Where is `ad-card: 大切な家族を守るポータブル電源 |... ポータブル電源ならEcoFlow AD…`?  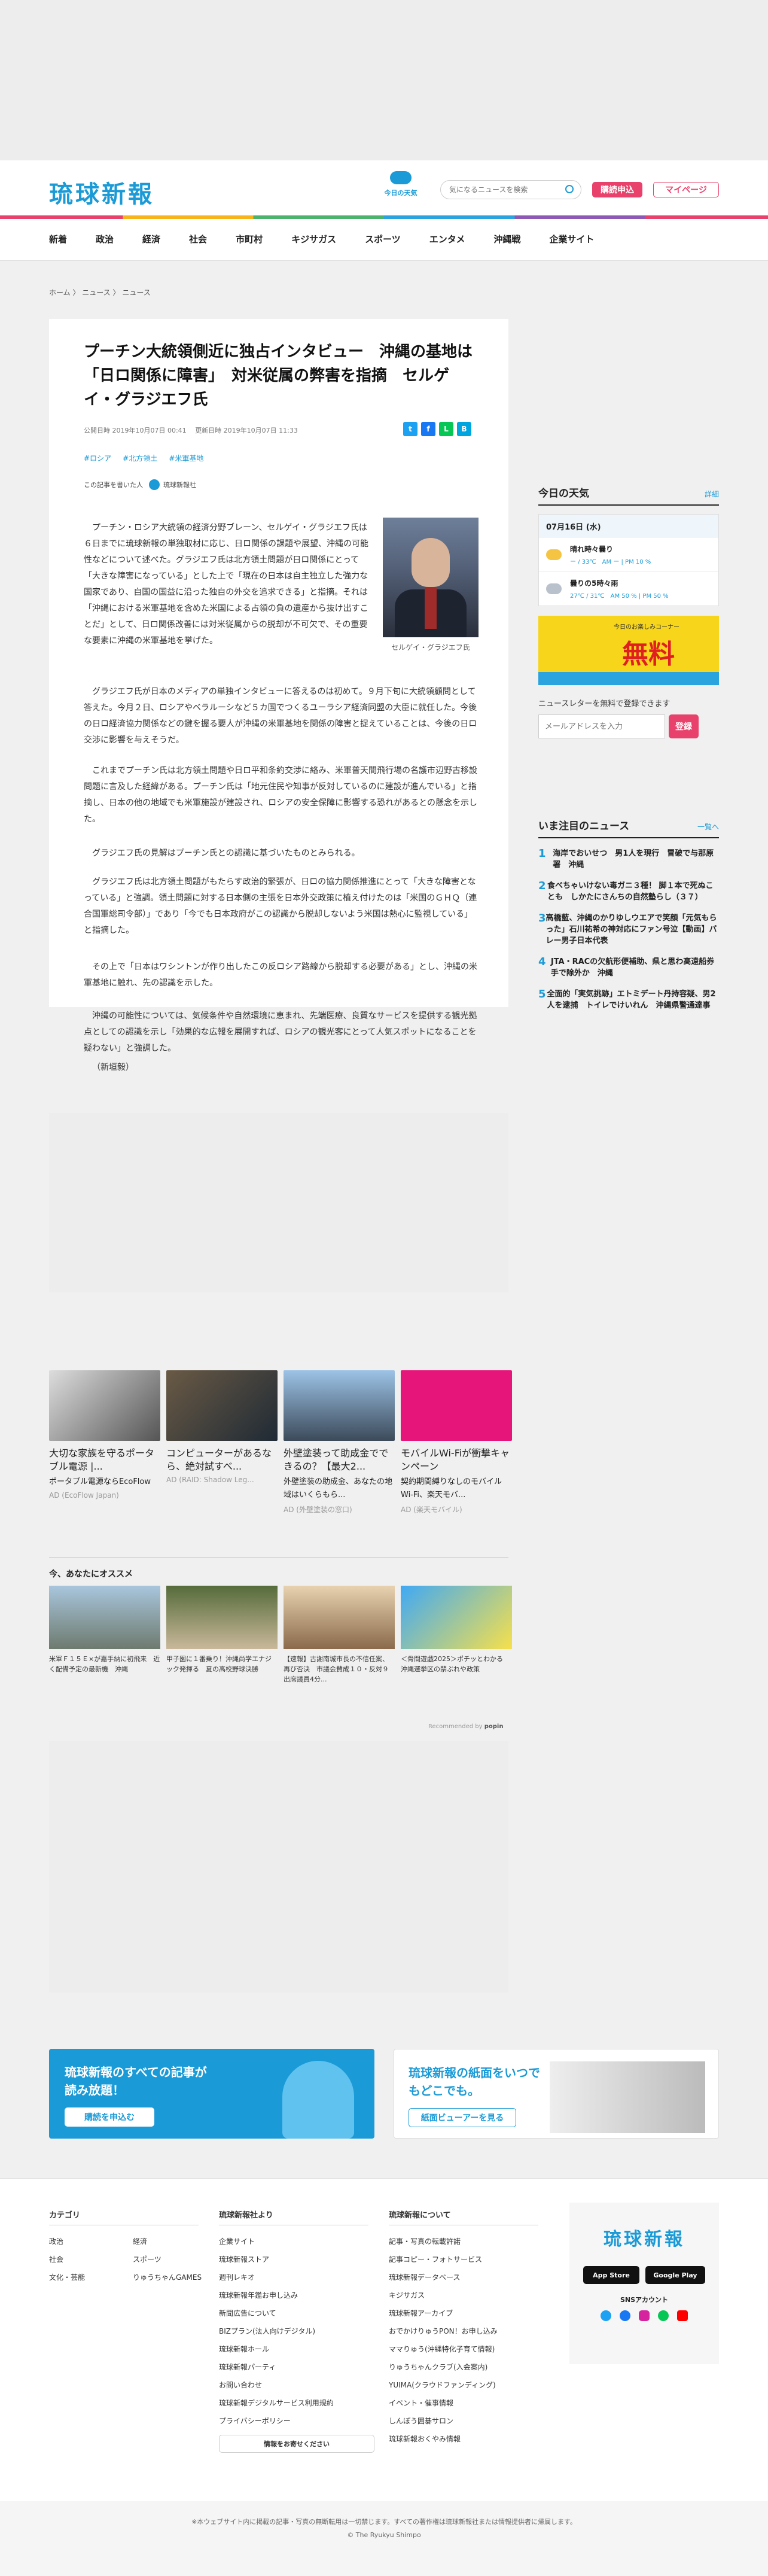 ad-card: 大切な家族を守るポータブル電源 |... ポータブル電源ならEcoFlow AD… is located at coordinates (104, 1435).